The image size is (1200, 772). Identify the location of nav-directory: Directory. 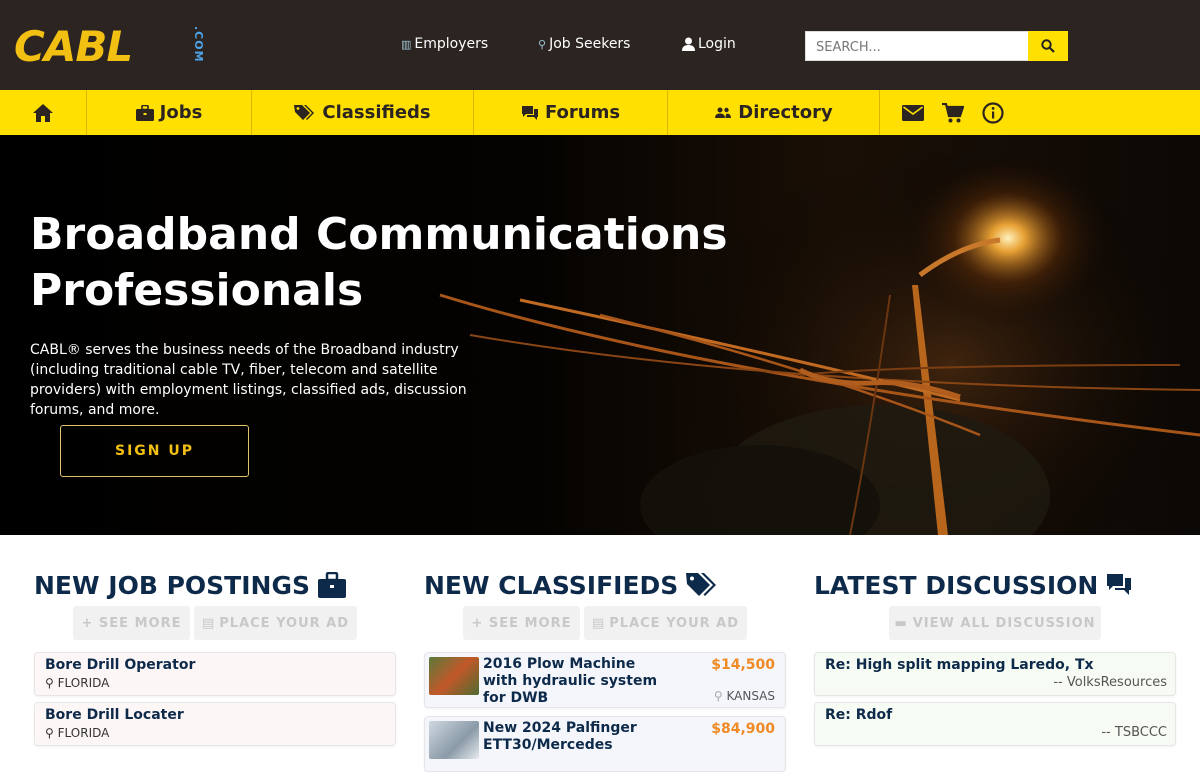
(774, 112).